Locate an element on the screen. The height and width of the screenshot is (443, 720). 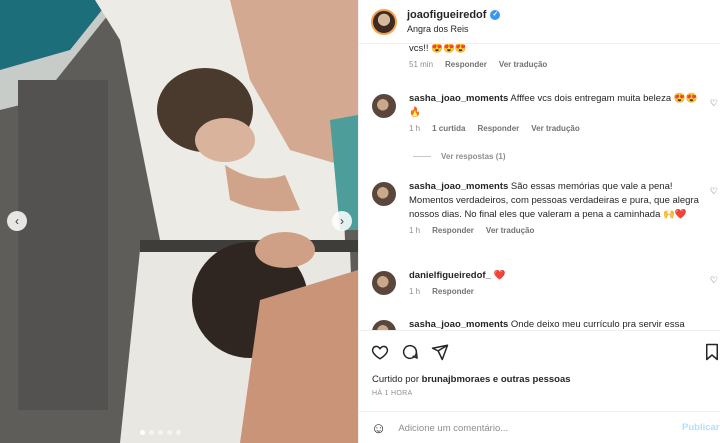
liked-user-link: brunajbmoraes is located at coordinates (456, 379).